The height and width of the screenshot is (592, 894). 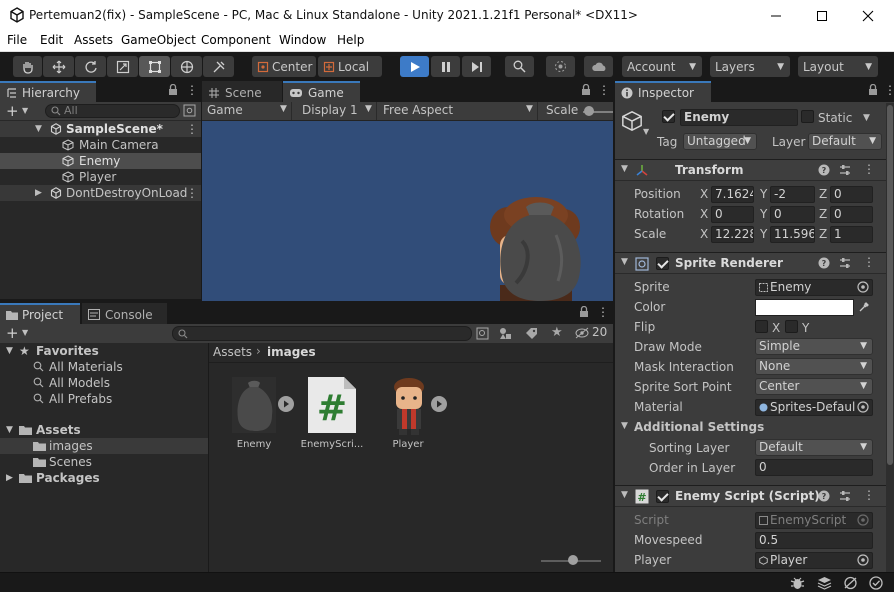 I want to click on additional-settings-foldout: ▼ Additional Settings, so click(x=754, y=428).